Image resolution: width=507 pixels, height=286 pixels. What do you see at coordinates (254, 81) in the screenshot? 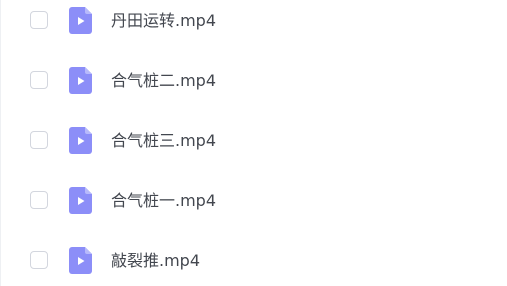
I see `file-row: 合气桩二.mp4` at bounding box center [254, 81].